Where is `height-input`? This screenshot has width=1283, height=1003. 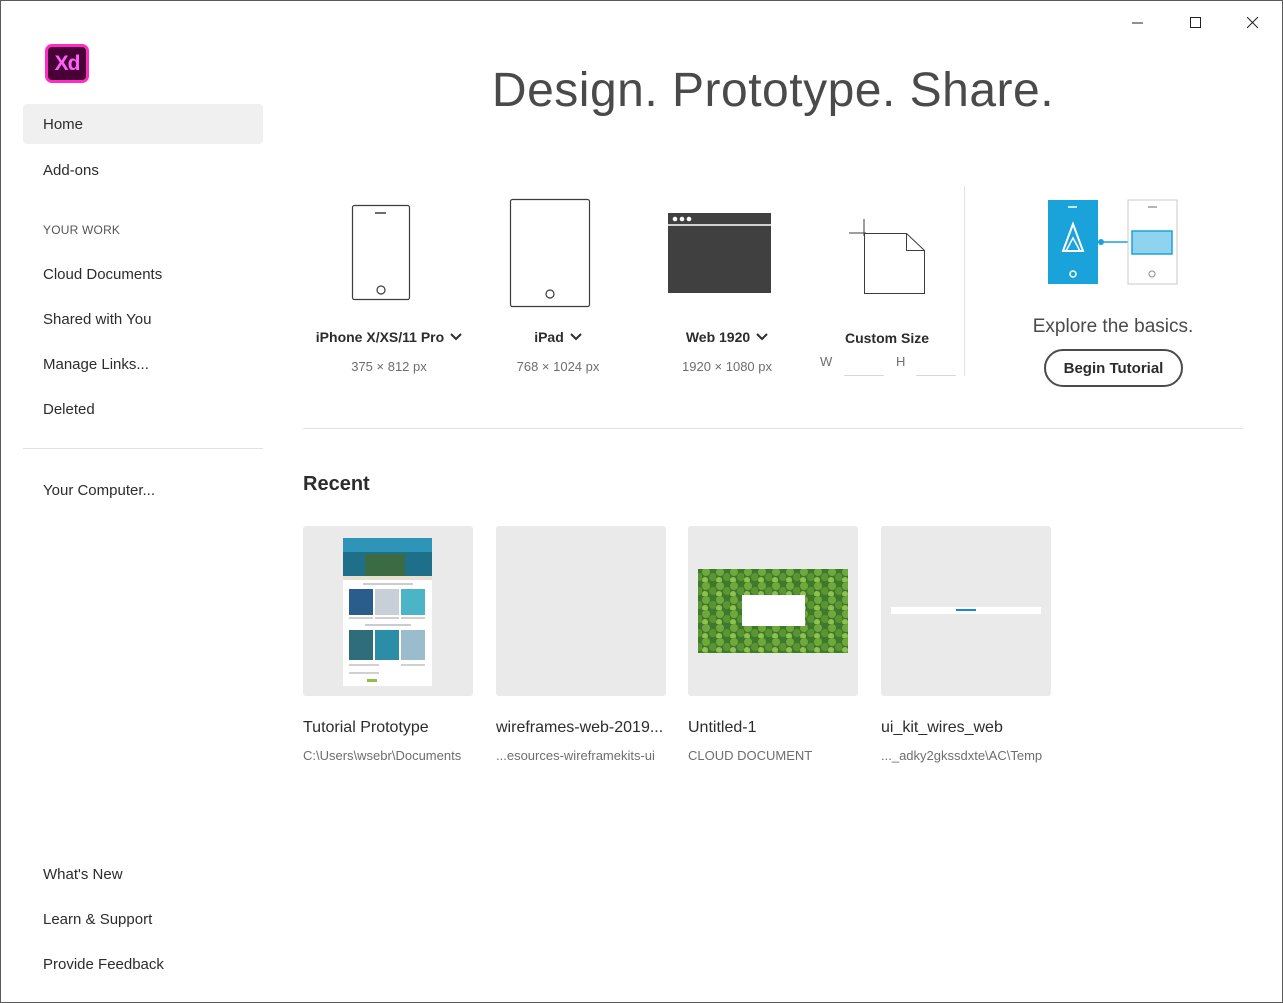
height-input is located at coordinates (936, 364).